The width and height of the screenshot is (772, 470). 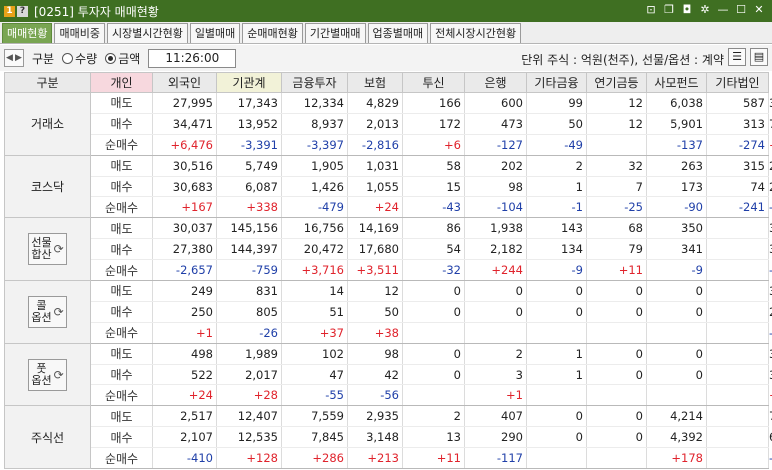 What do you see at coordinates (314, 145) in the screenshot?
I see `value-cell: -3,397` at bounding box center [314, 145].